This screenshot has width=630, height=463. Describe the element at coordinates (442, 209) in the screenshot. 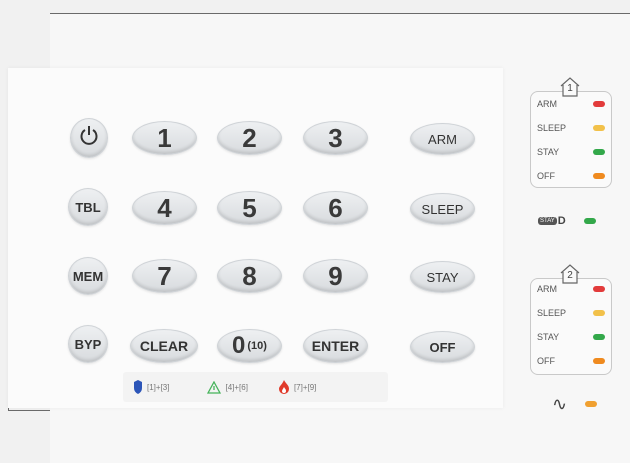

I see `sleep-button: SLEEP` at that location.